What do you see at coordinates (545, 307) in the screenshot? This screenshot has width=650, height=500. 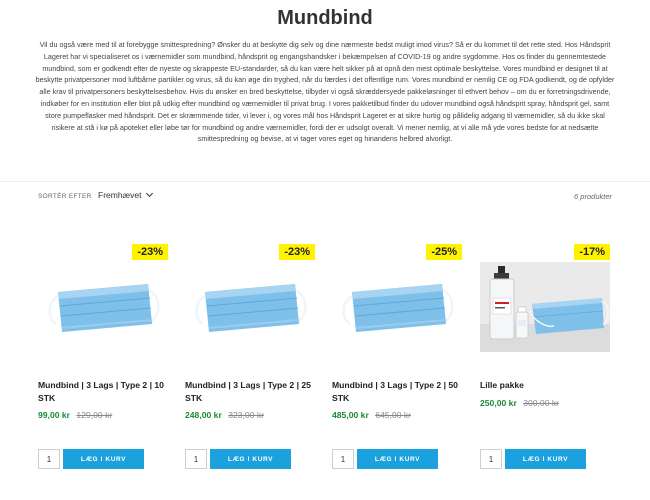 I see `package-image` at bounding box center [545, 307].